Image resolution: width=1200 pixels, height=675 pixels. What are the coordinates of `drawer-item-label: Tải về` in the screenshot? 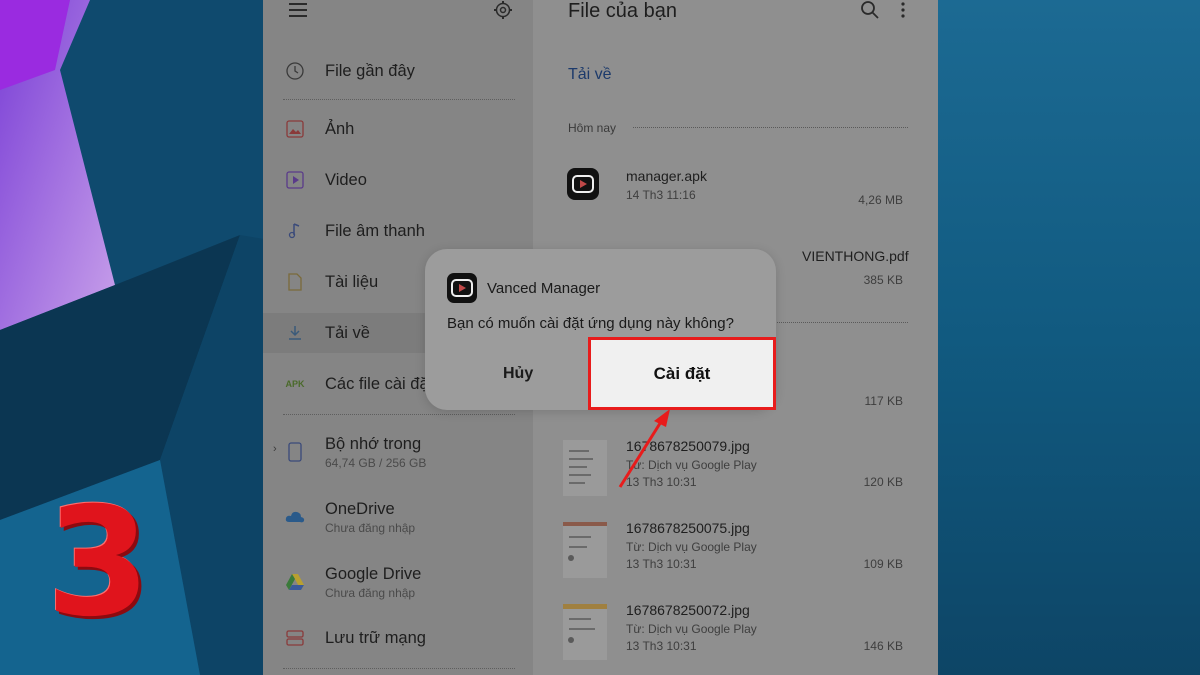 It's located at (347, 332).